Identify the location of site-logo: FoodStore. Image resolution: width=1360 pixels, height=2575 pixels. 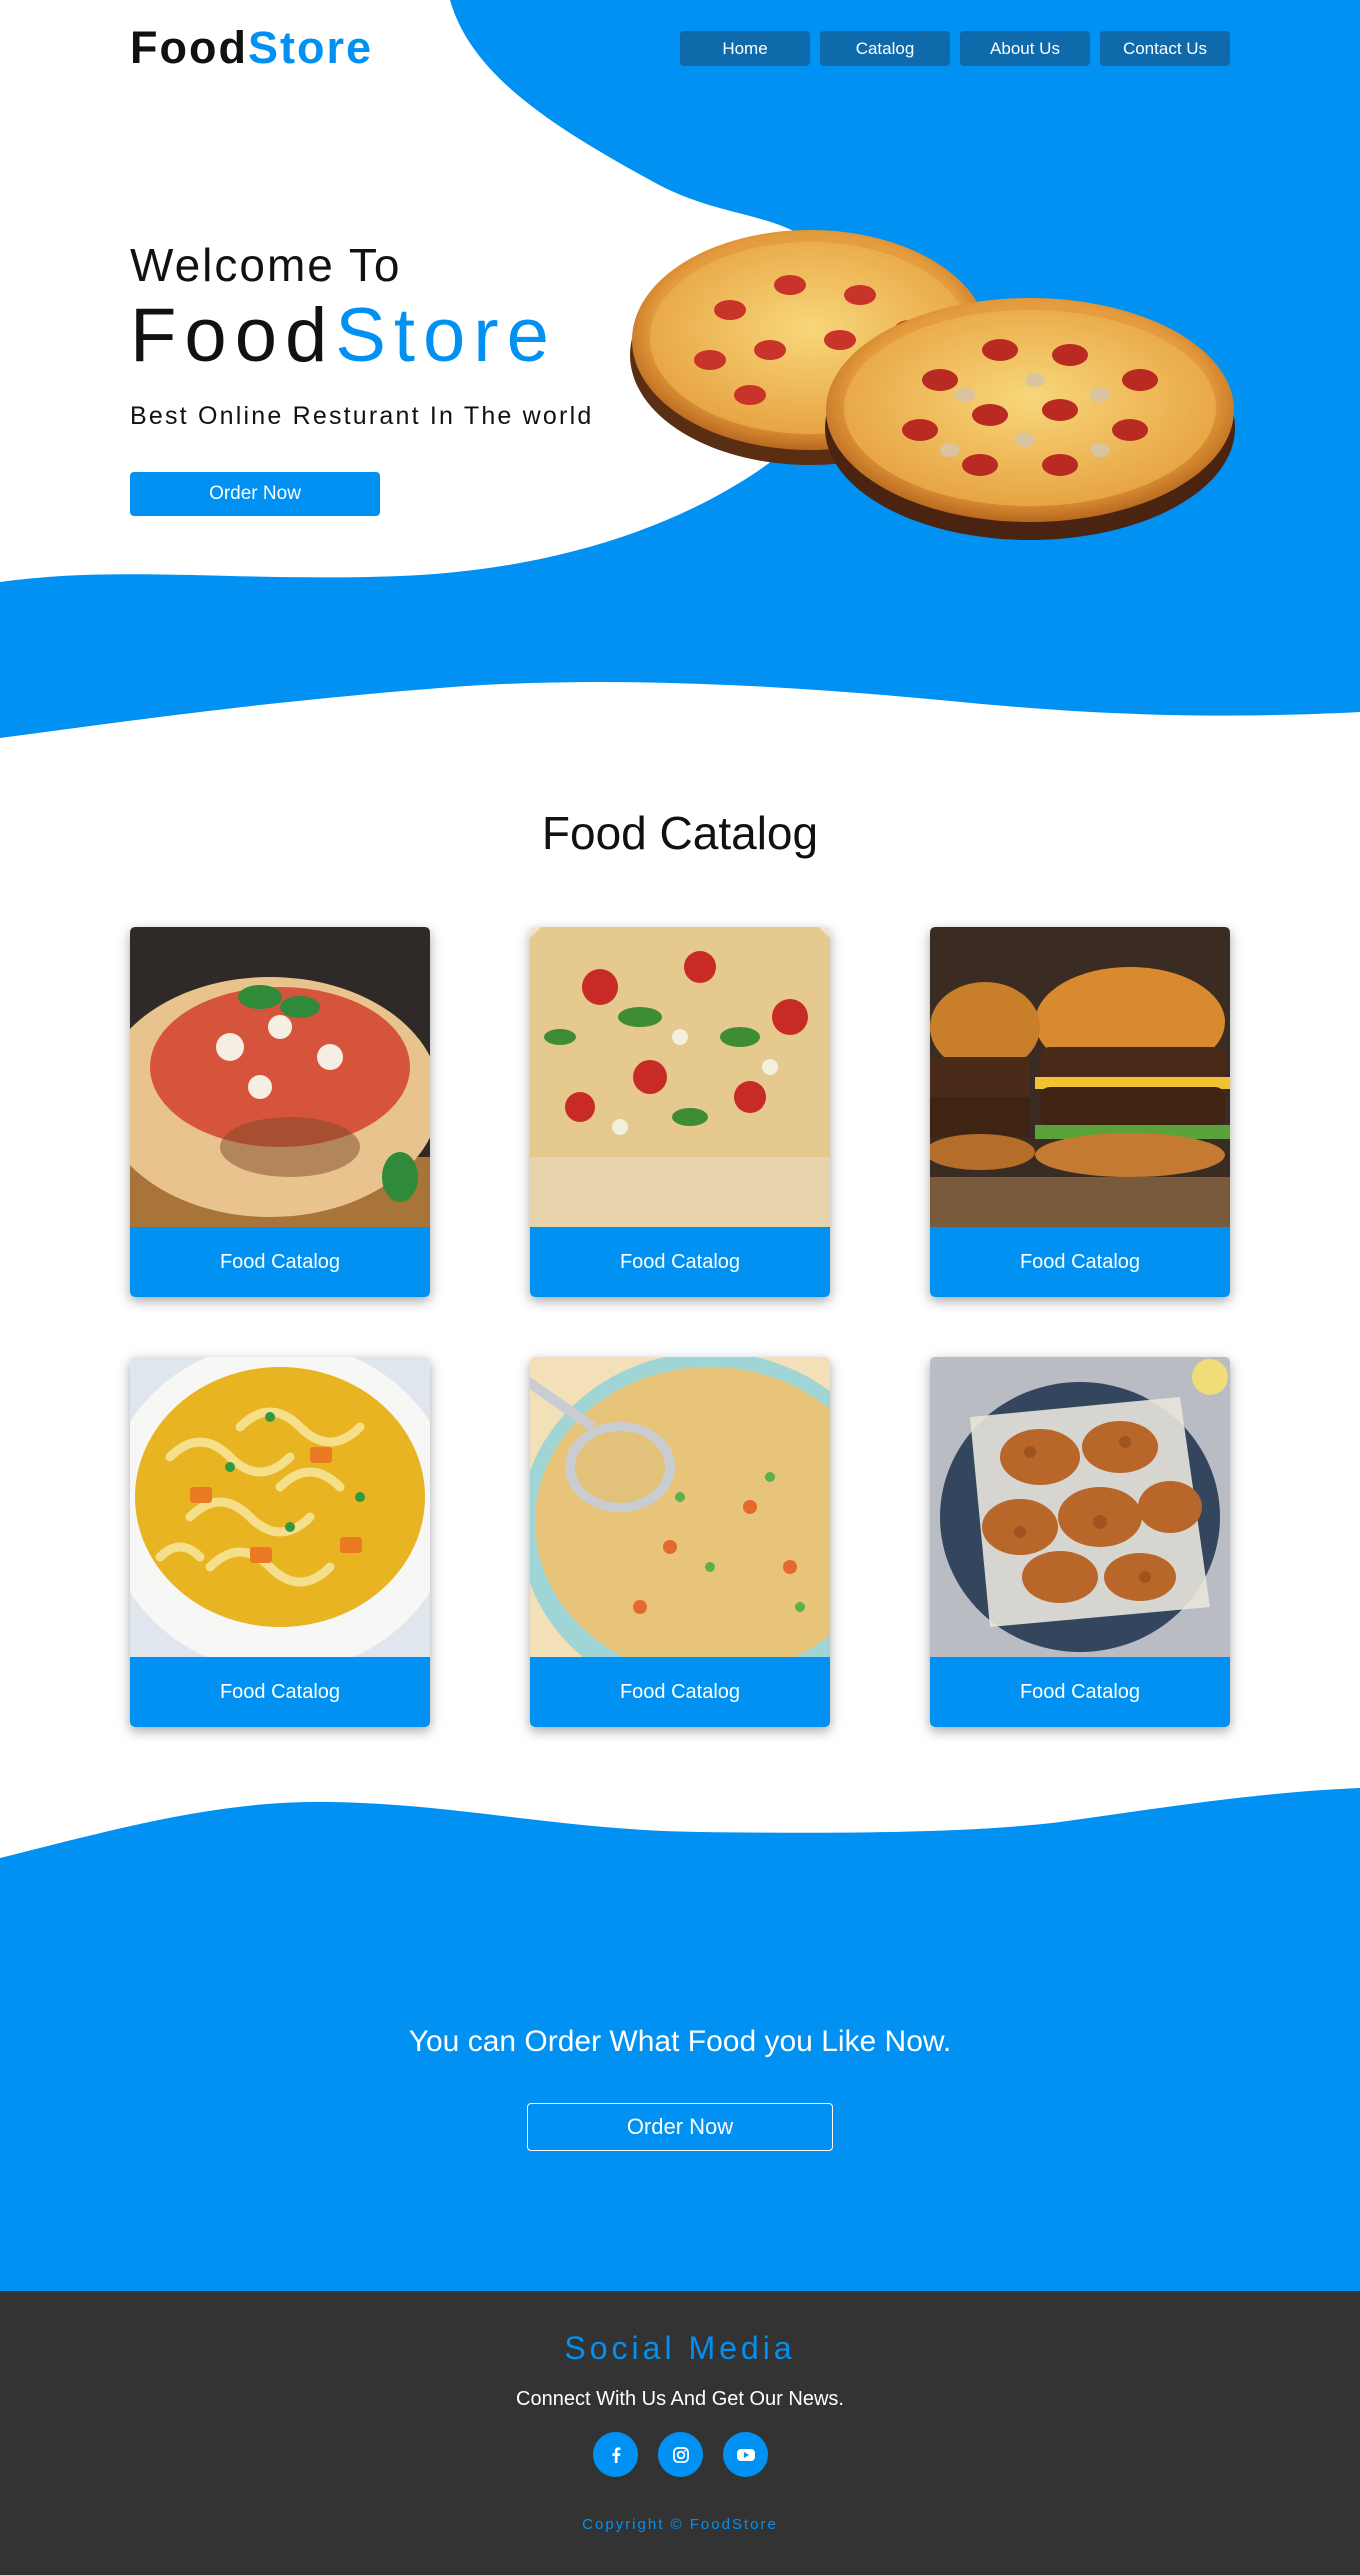
(251, 48).